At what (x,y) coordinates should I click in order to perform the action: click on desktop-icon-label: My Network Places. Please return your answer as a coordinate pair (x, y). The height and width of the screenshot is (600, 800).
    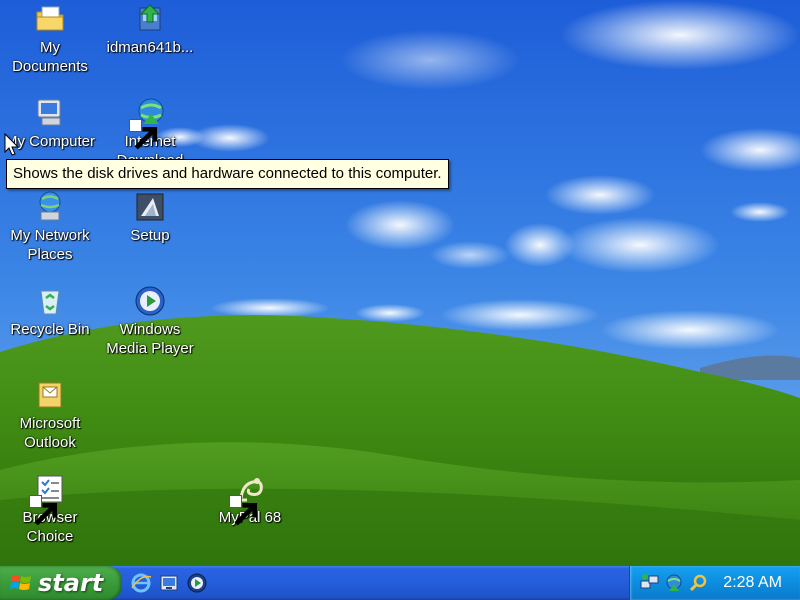
    Looking at the image, I should click on (50, 245).